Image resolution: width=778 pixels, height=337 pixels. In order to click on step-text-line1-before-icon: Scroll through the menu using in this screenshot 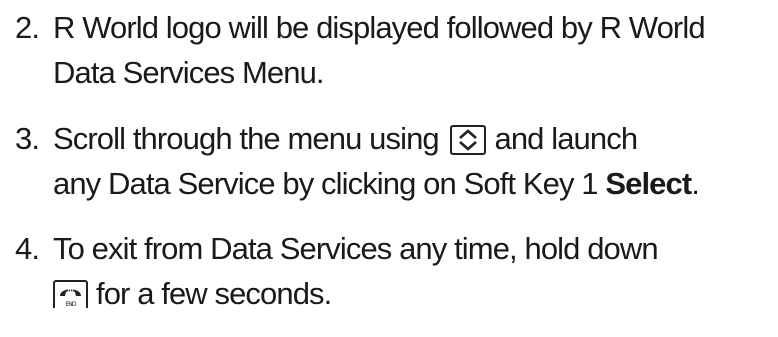, I will do `click(246, 138)`.